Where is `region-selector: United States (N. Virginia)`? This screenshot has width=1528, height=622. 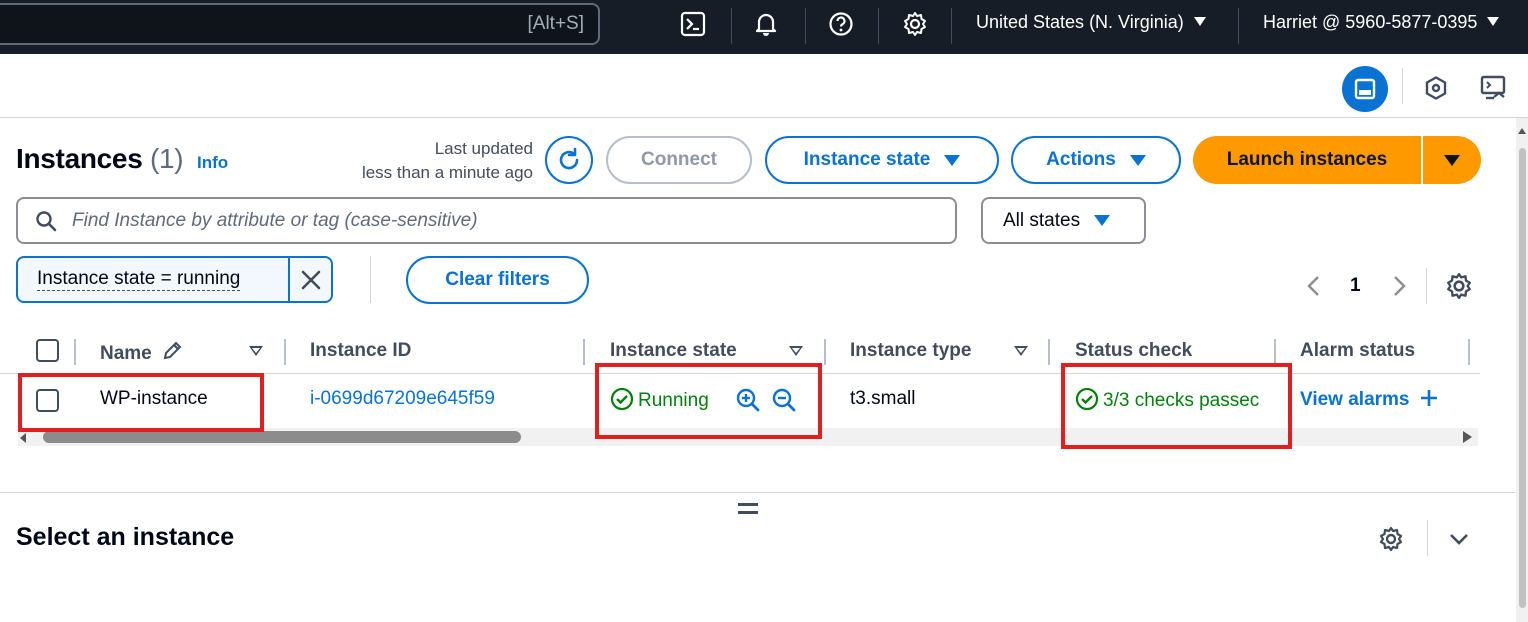 region-selector: United States (N. Virginia) is located at coordinates (1091, 22).